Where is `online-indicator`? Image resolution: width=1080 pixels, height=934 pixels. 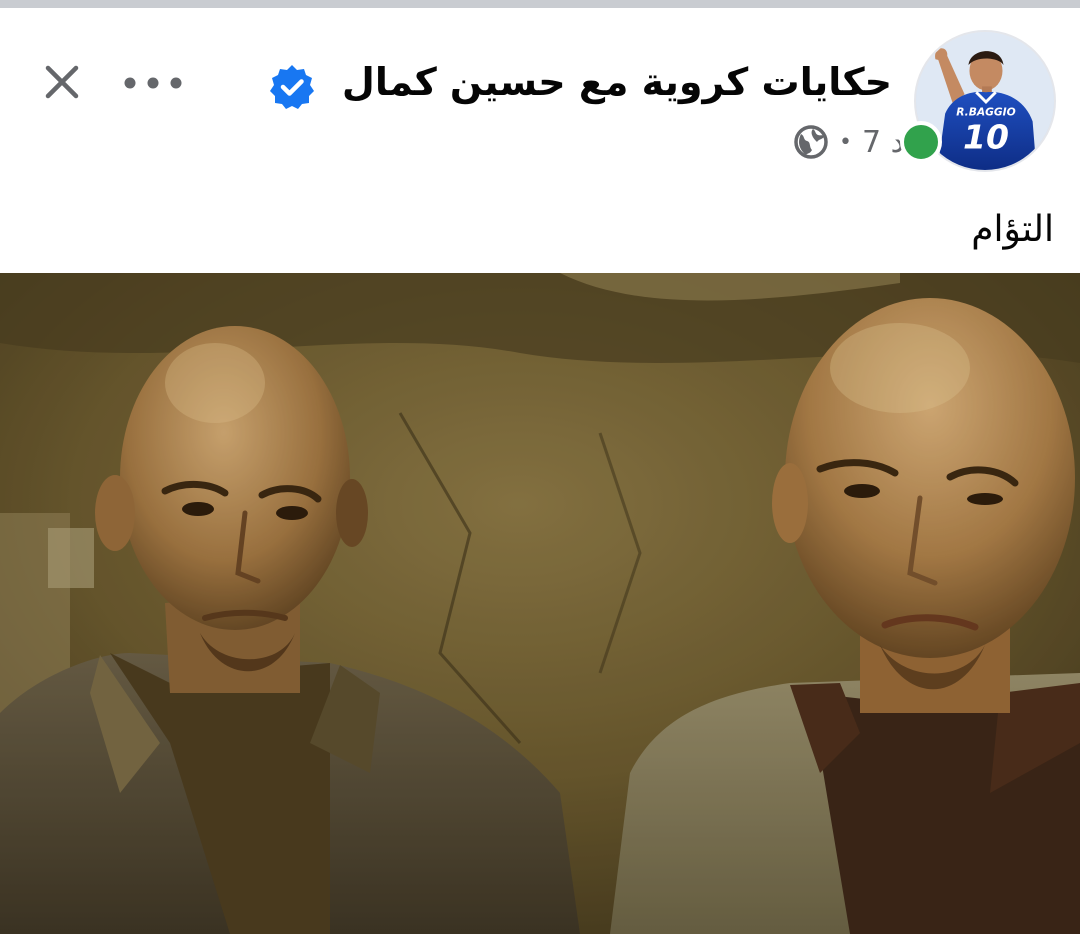
online-indicator is located at coordinates (921, 142).